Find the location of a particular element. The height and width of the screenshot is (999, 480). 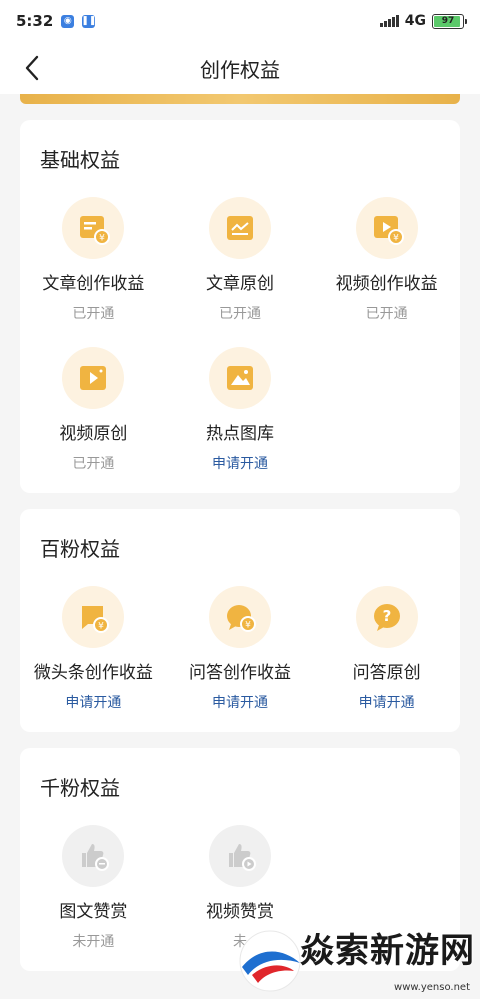

signal-icon is located at coordinates (389, 21).